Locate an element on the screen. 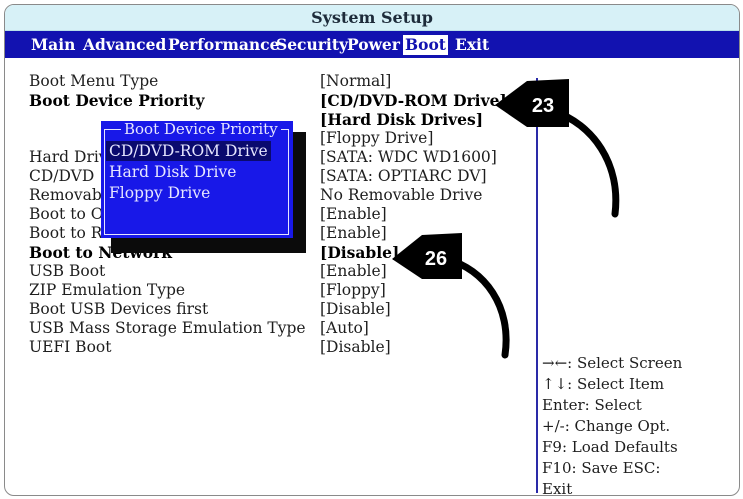 This screenshot has width=743, height=499. callout-23-number: 23 is located at coordinates (543, 106).